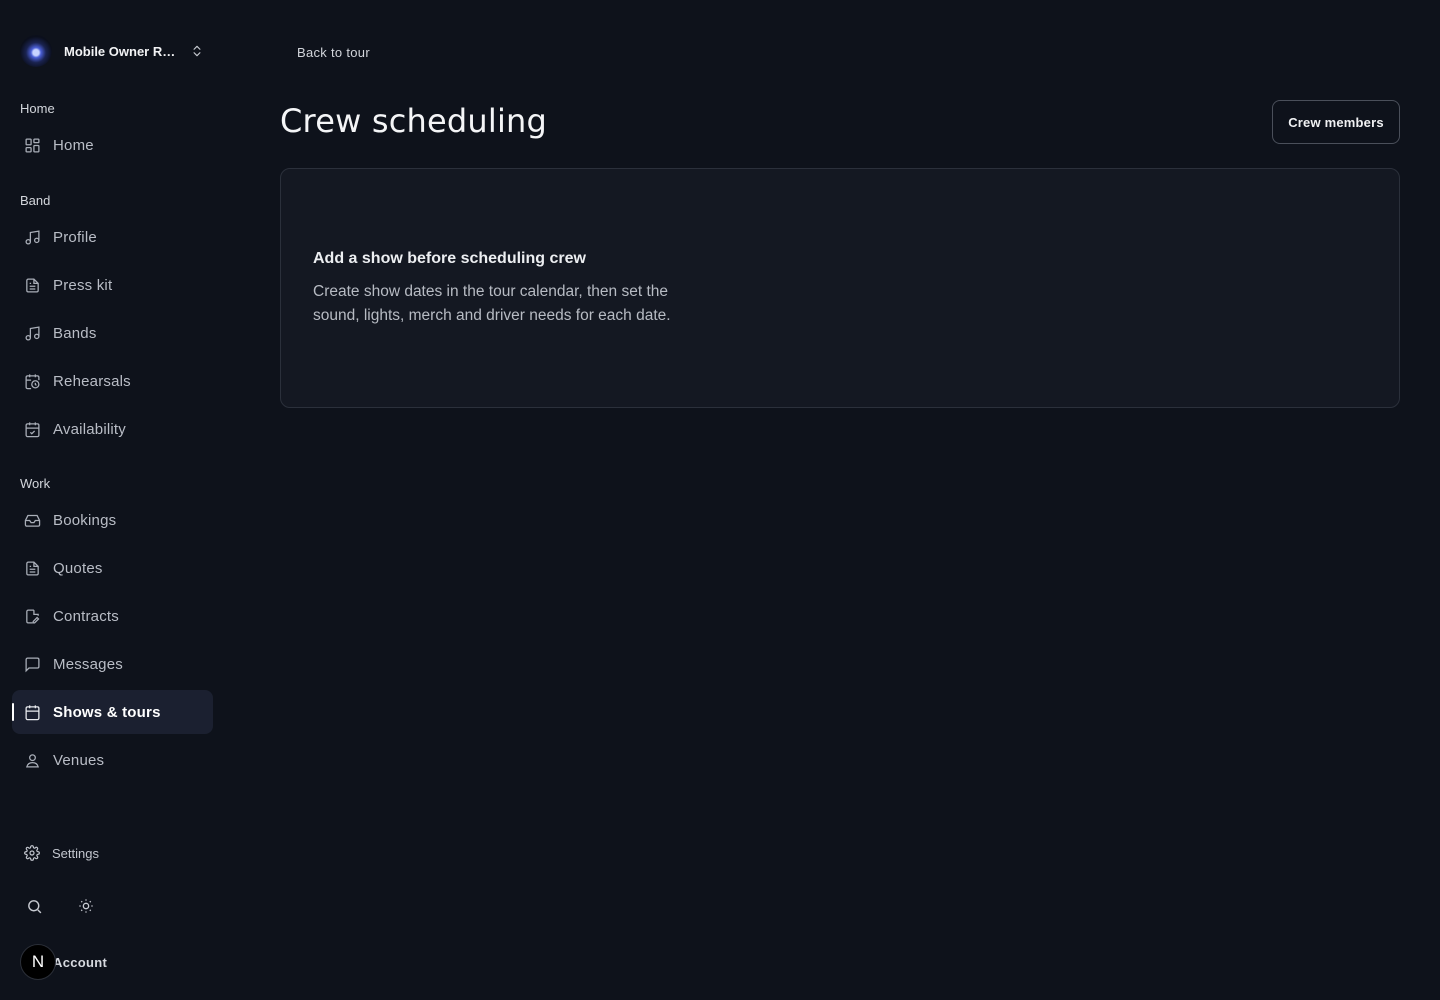  What do you see at coordinates (197, 51) in the screenshot?
I see `chevron-up-down-icon` at bounding box center [197, 51].